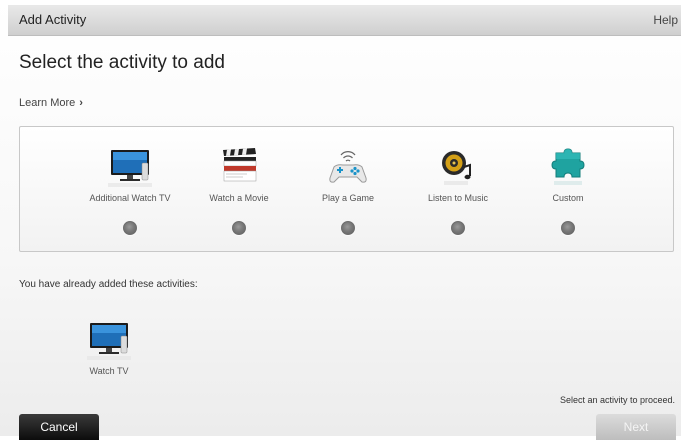  Describe the element at coordinates (568, 198) in the screenshot. I see `activity-label: Custom` at that location.